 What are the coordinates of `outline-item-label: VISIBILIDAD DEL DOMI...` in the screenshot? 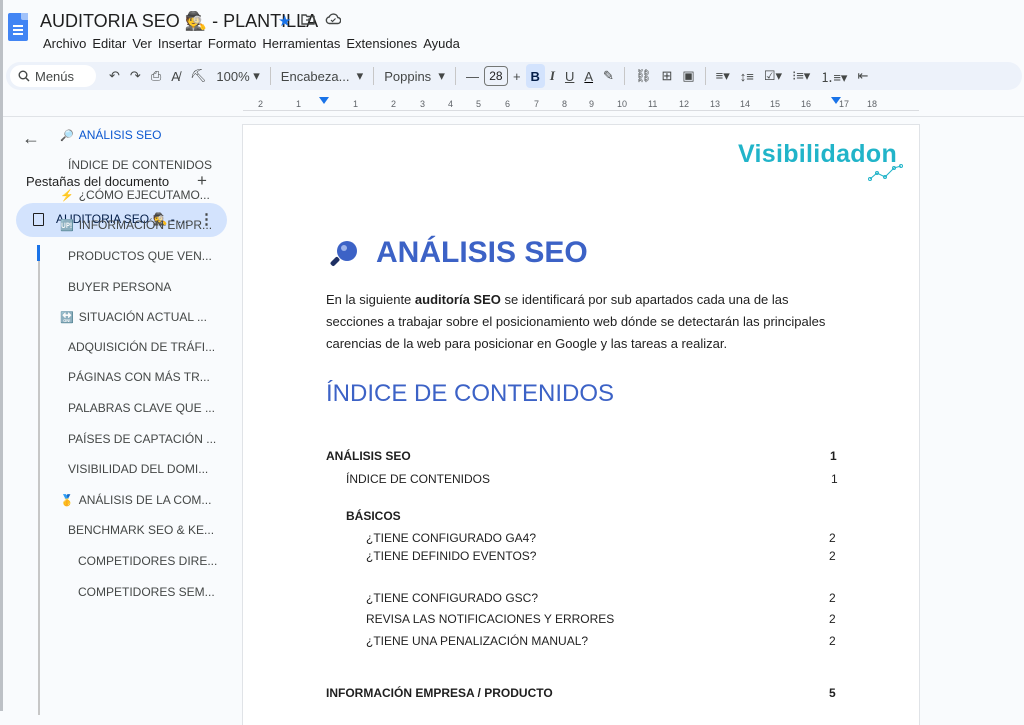 It's located at (138, 469).